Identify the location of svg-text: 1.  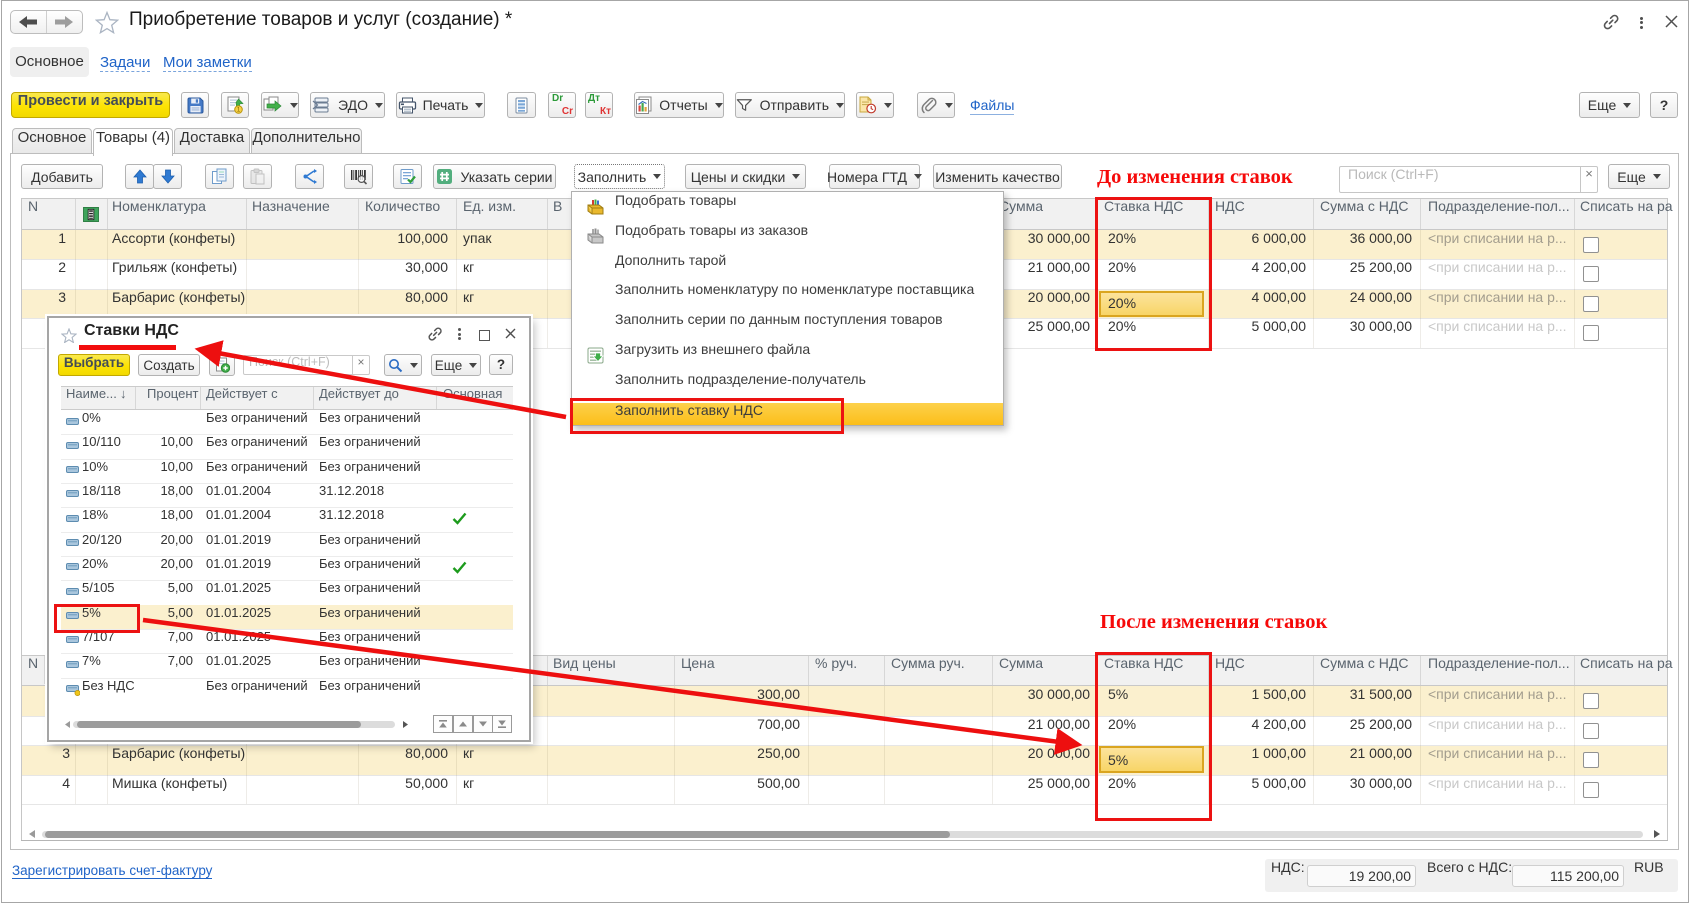
(239, 110).